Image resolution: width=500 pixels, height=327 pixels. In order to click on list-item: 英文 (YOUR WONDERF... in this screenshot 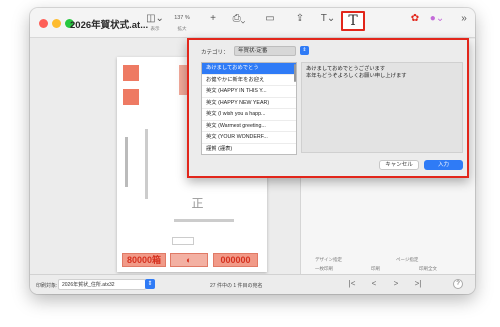, I will do `click(249, 138)`.